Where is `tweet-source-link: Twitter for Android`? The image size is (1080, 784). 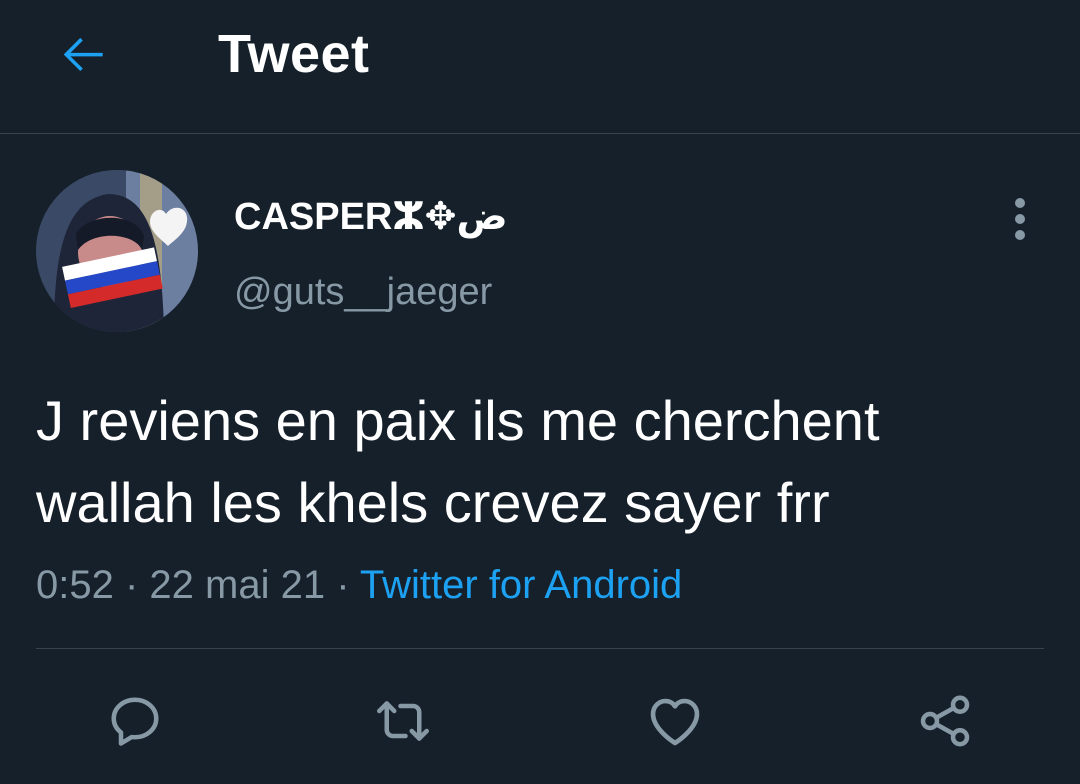
tweet-source-link: Twitter for Android is located at coordinates (521, 585).